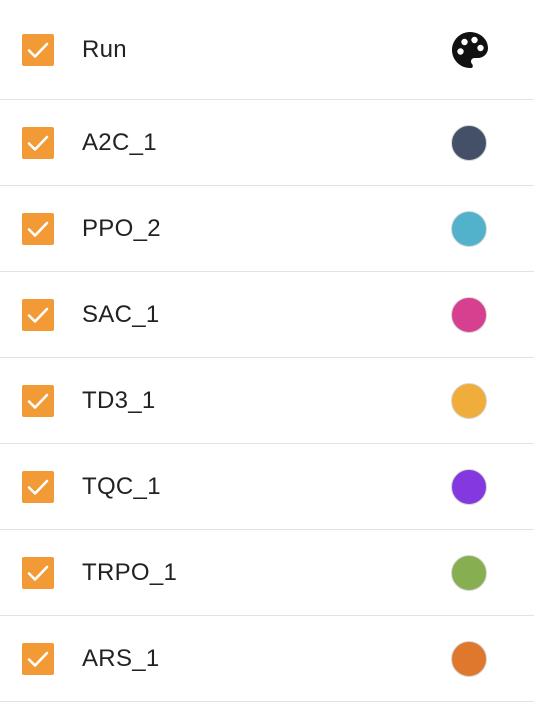 Image resolution: width=534 pixels, height=704 pixels. What do you see at coordinates (470, 50) in the screenshot?
I see `palette-icon` at bounding box center [470, 50].